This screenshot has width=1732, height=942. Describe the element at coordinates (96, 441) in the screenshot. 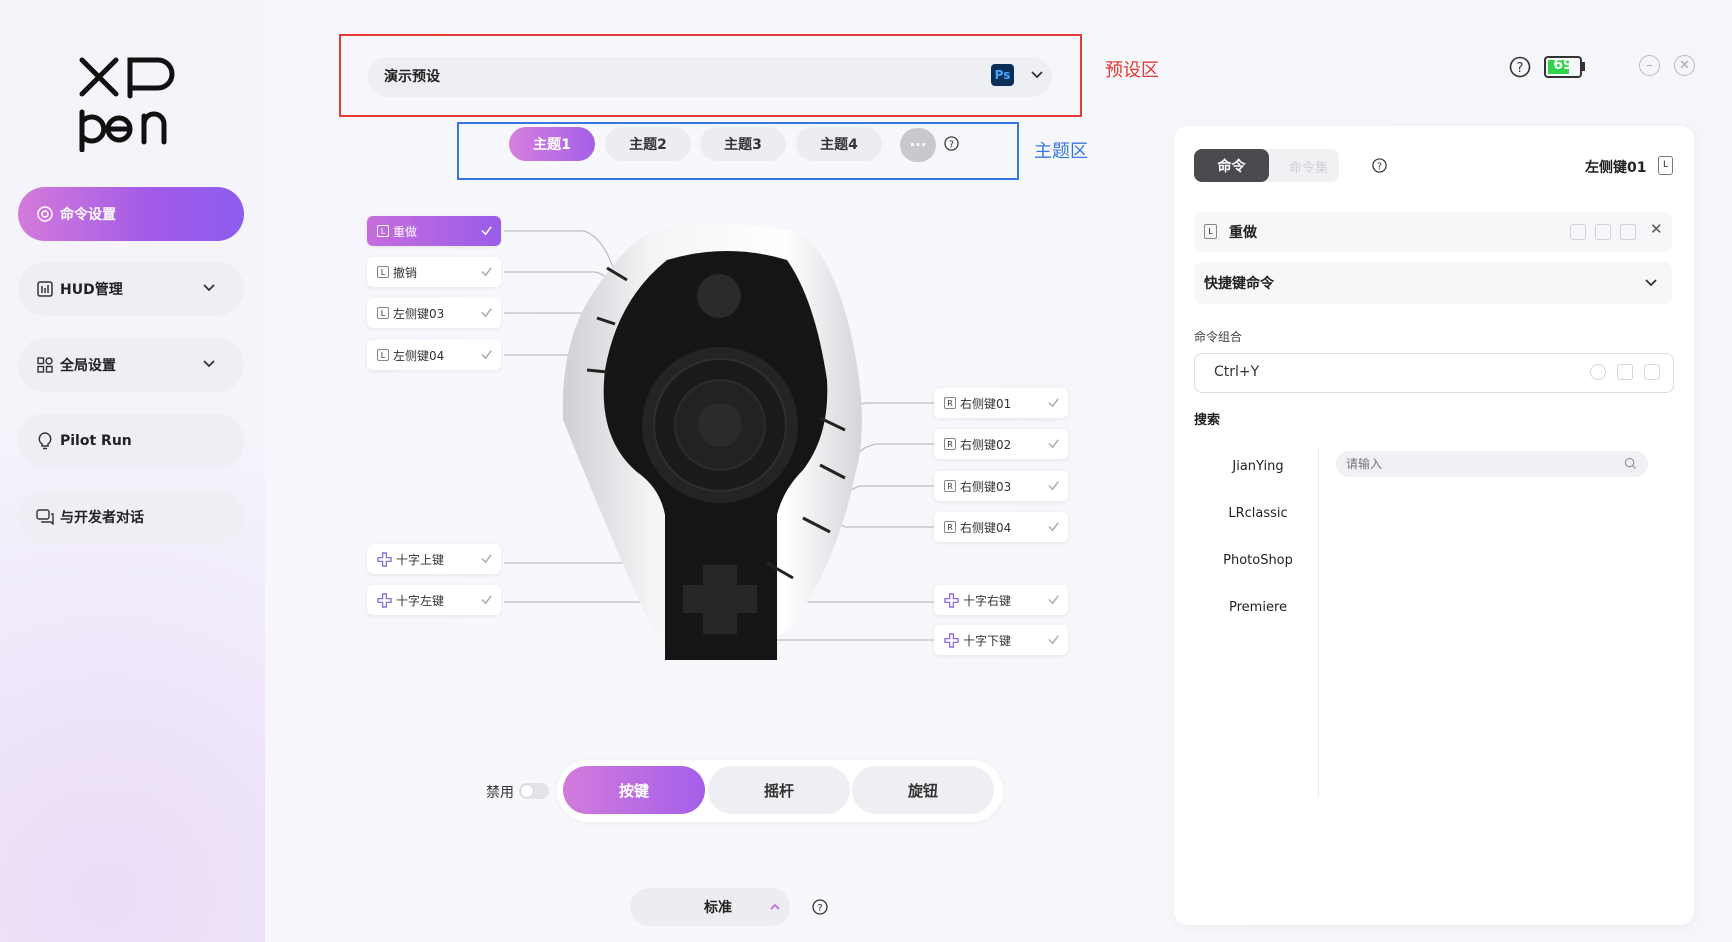

I see `nav-label: Pilot Run` at that location.